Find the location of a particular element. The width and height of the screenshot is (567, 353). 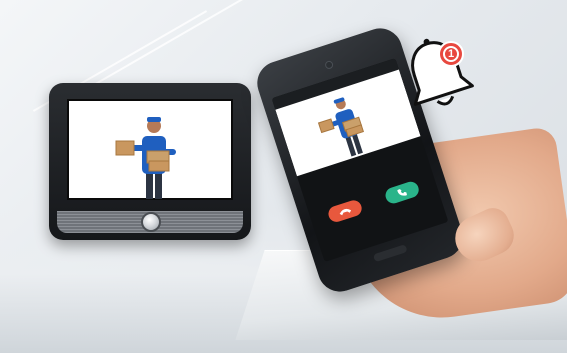

notification-badge: 1 is located at coordinates (451, 54).